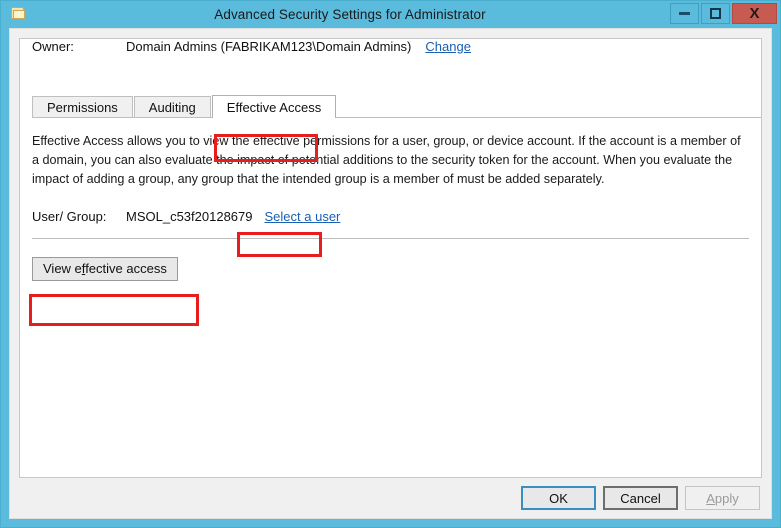 The width and height of the screenshot is (781, 528). I want to click on ok-button: OK, so click(558, 498).